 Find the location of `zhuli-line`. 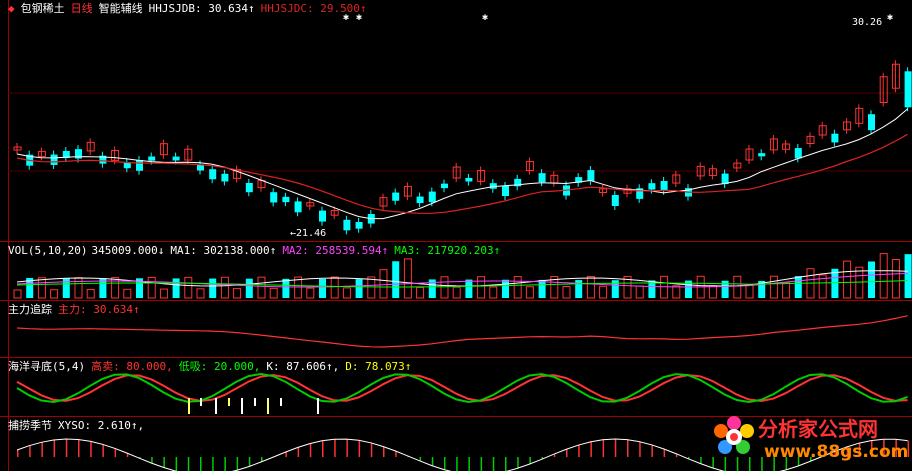

zhuli-line is located at coordinates (462, 331).